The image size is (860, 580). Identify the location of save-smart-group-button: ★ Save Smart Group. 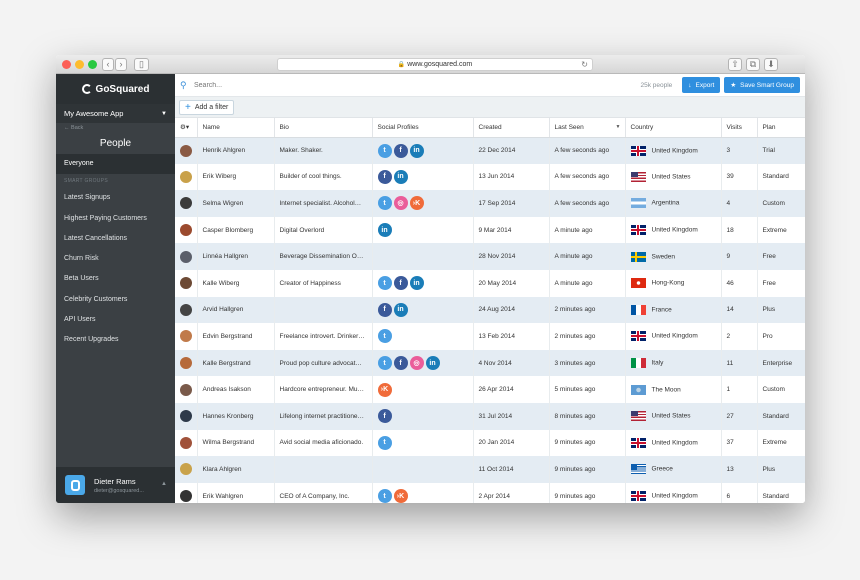
(762, 85).